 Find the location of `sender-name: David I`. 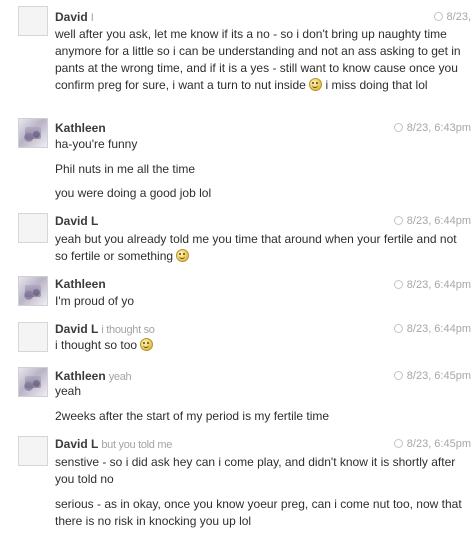

sender-name: David I is located at coordinates (74, 17).